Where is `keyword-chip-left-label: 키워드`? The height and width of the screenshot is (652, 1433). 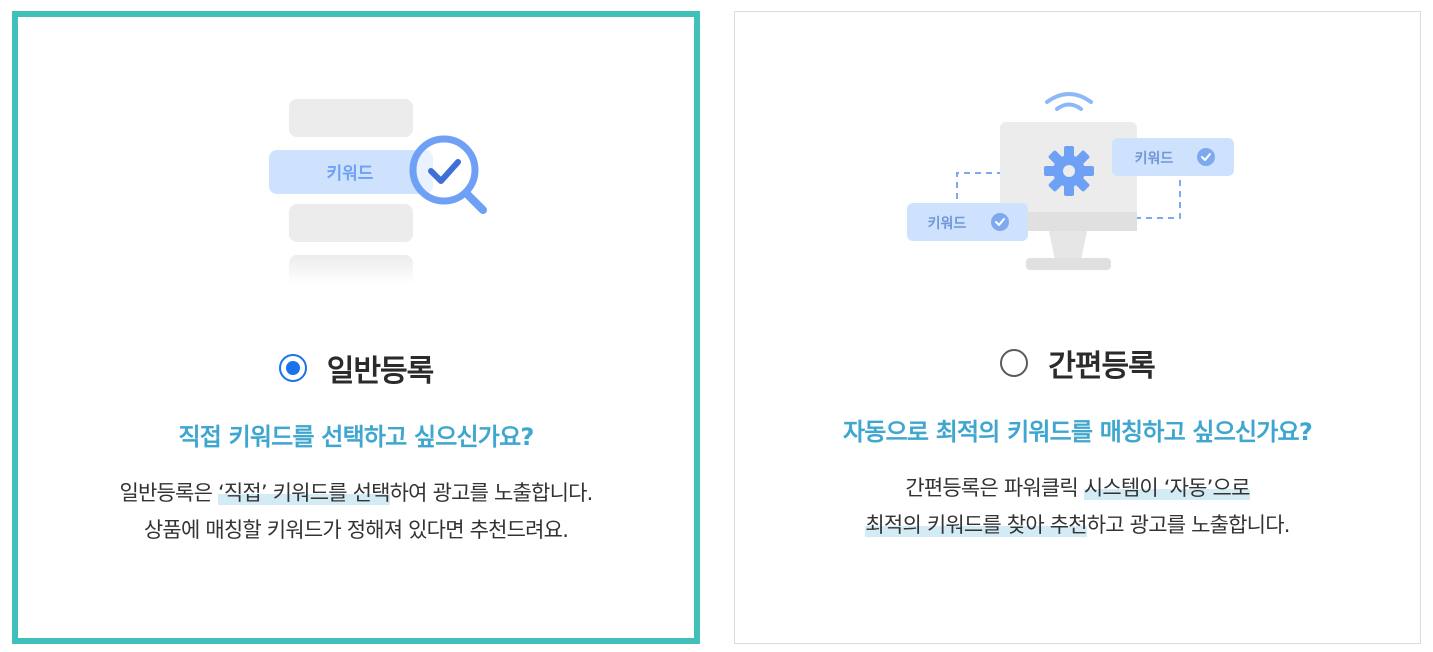
keyword-chip-left-label: 키워드 is located at coordinates (947, 224).